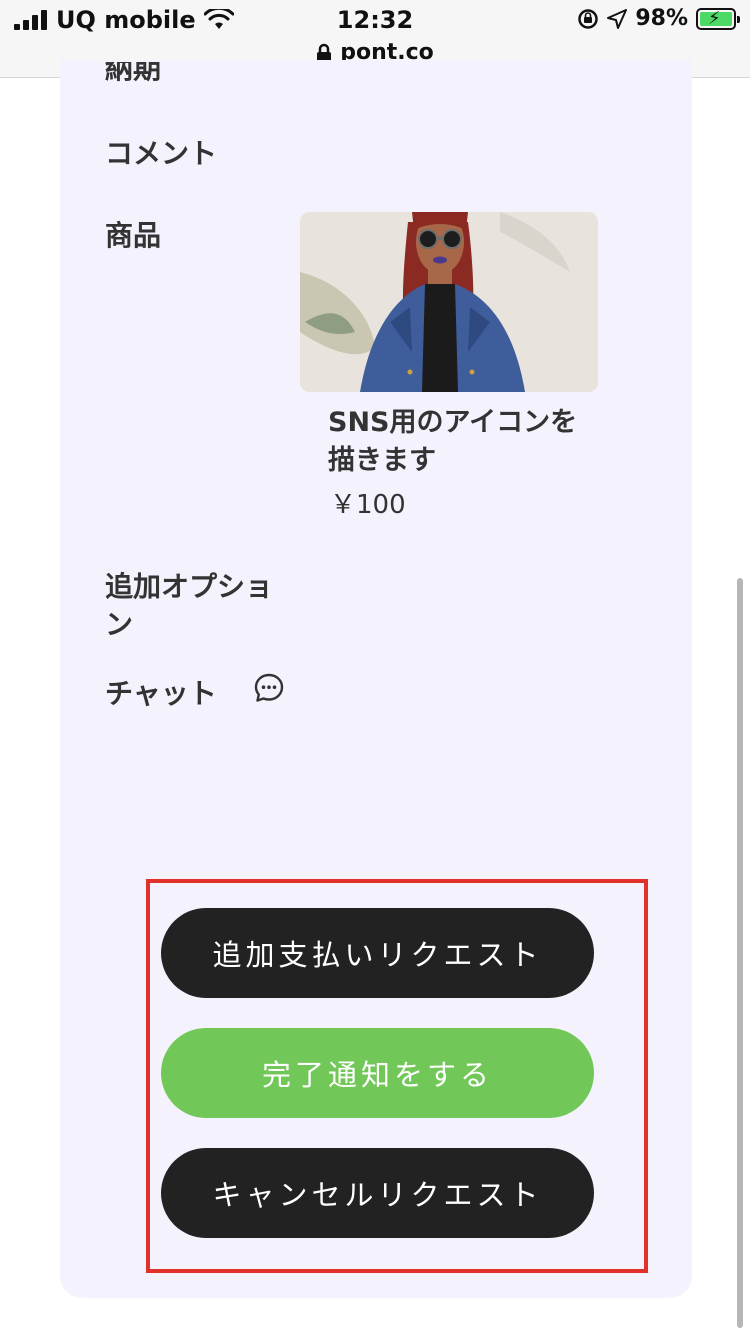  What do you see at coordinates (449, 302) in the screenshot?
I see `product-thumbnail` at bounding box center [449, 302].